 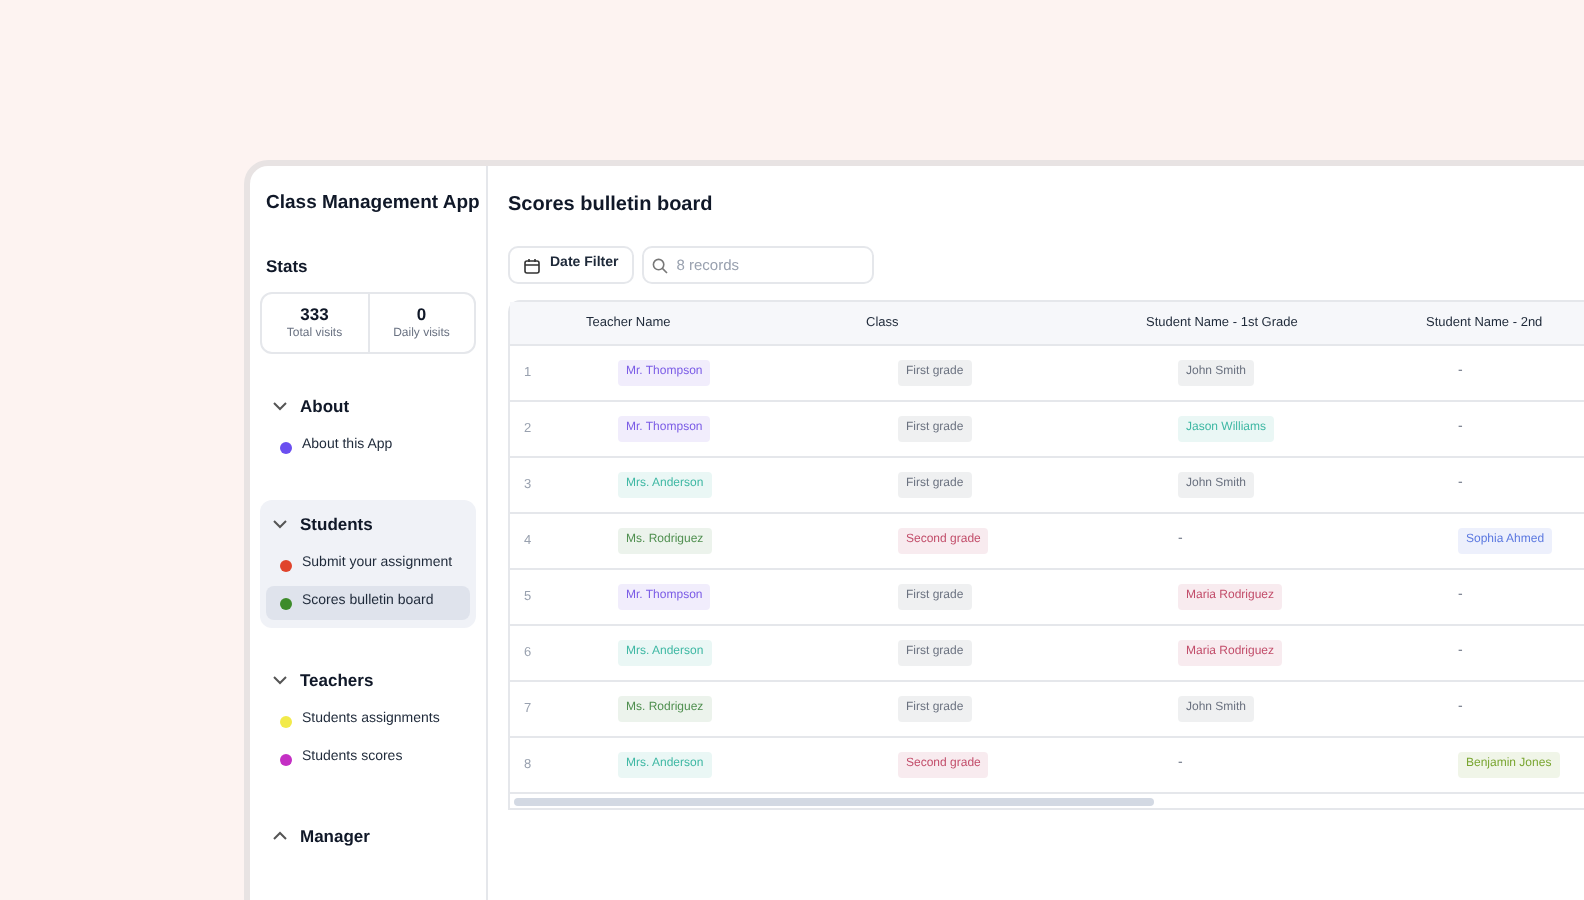 What do you see at coordinates (318, 836) in the screenshot?
I see `nav-group-header: Manager` at bounding box center [318, 836].